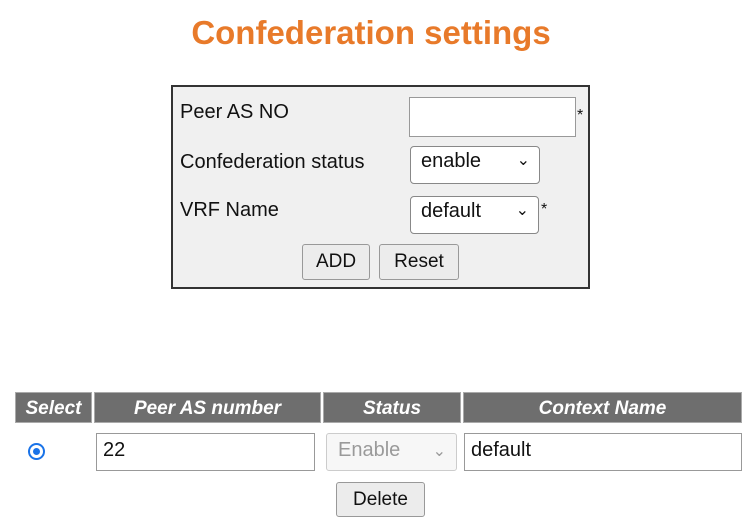  I want to click on column-header-status: Status, so click(392, 407).